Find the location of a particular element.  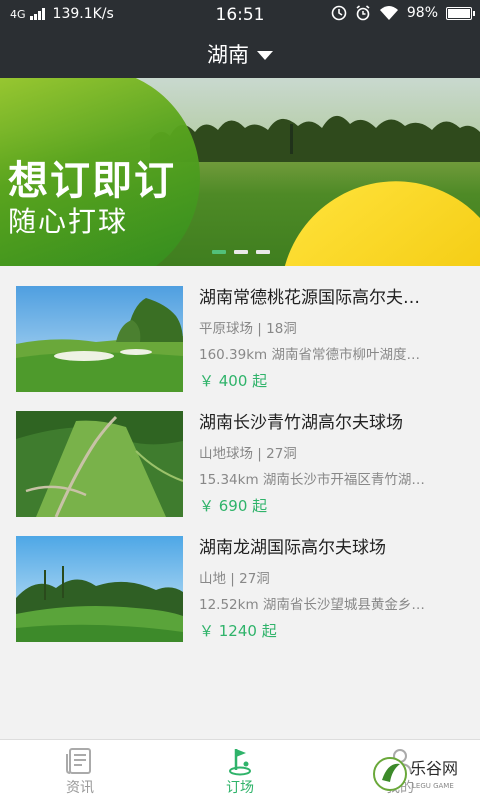

battery-percent: 98% is located at coordinates (422, 13).